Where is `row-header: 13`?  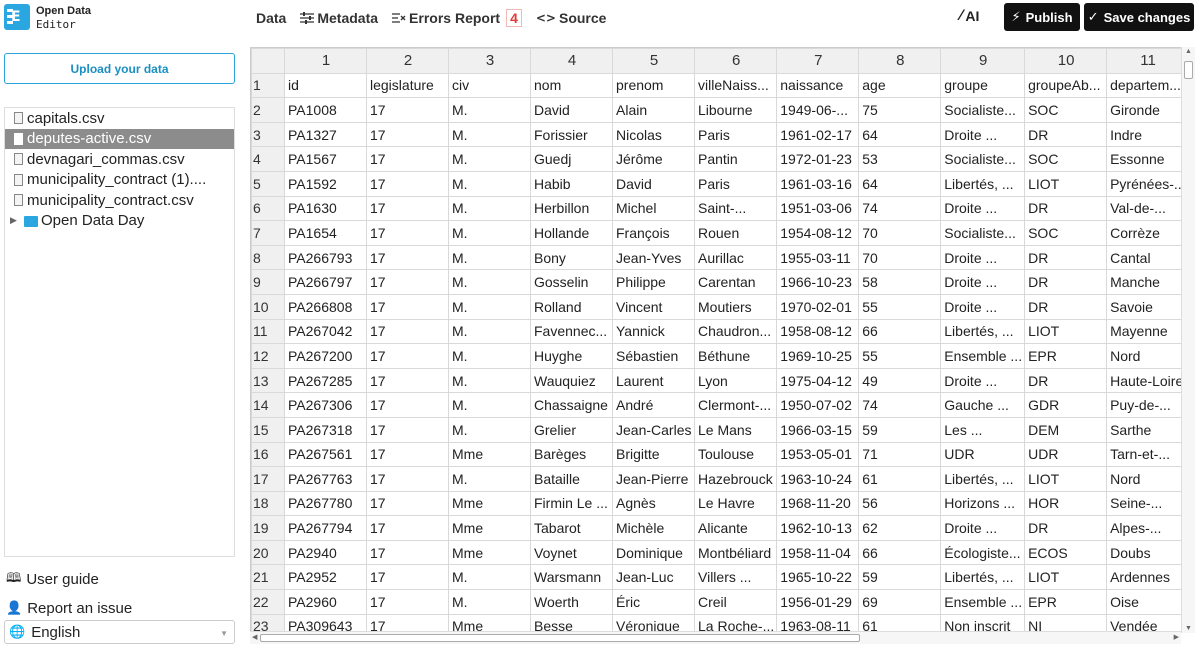 row-header: 13 is located at coordinates (268, 380).